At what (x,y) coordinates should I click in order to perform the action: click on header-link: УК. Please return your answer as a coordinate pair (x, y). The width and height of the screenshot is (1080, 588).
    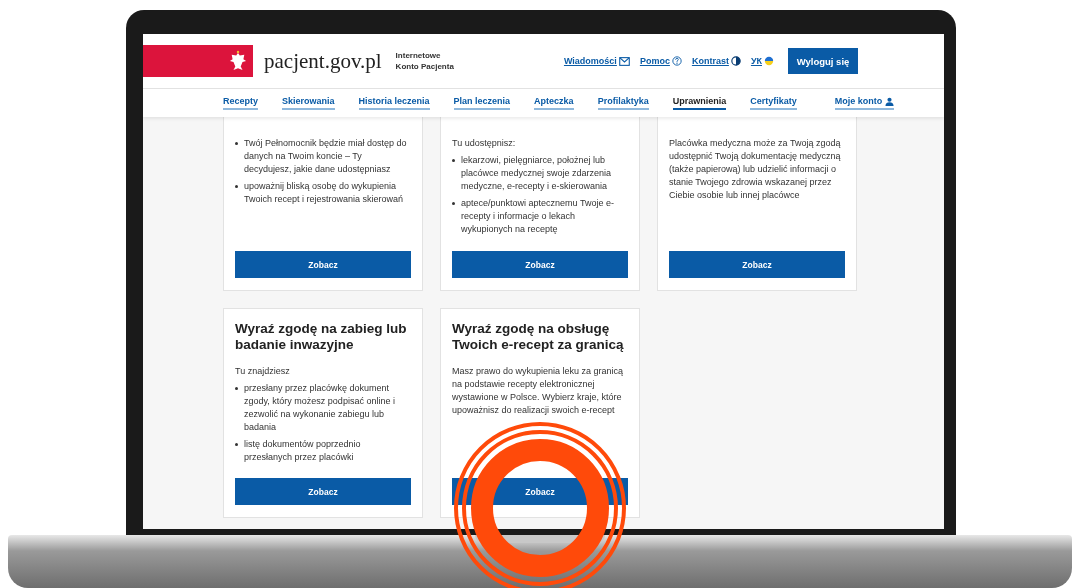
    Looking at the image, I should click on (762, 61).